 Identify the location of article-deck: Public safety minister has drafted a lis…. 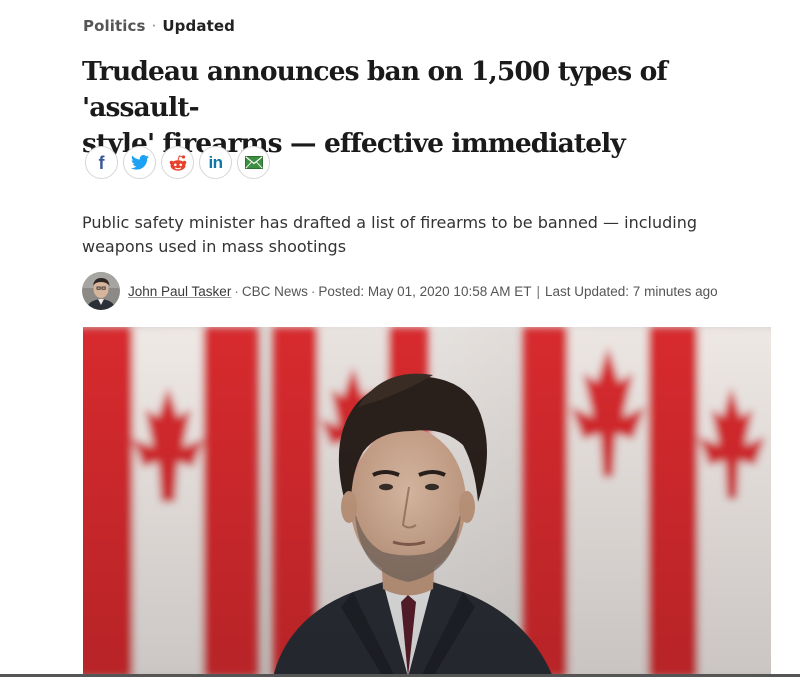
(402, 235).